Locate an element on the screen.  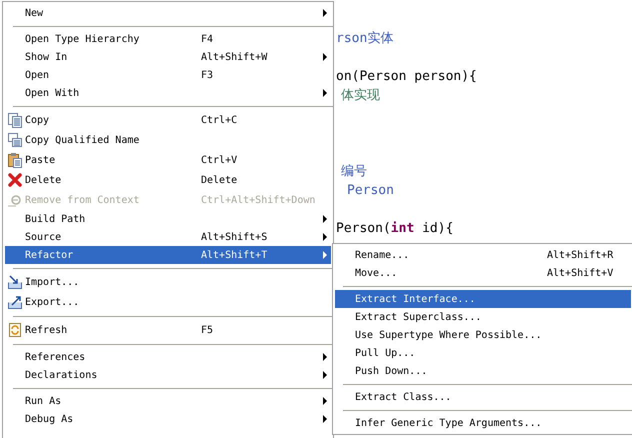
menu-item: Source Alt+Shift+S is located at coordinates (168, 237).